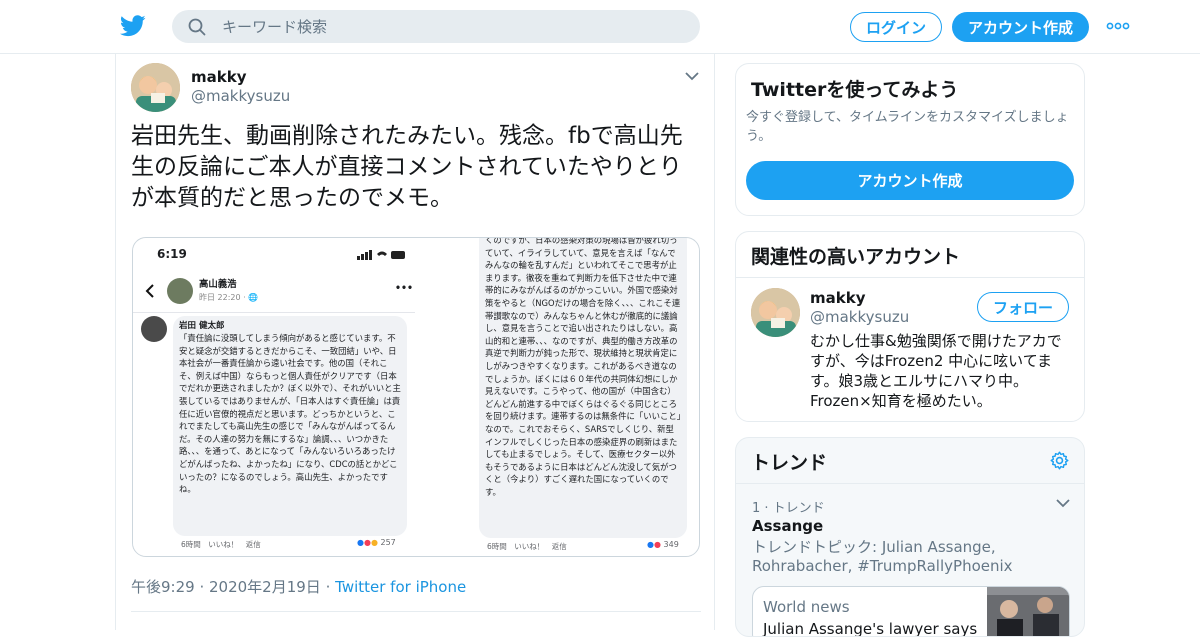  I want to click on signal-battery-icon, so click(381, 255).